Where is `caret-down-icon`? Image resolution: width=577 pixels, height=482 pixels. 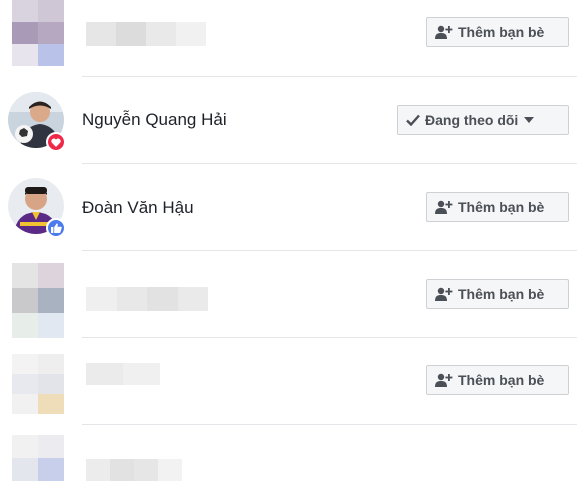
caret-down-icon is located at coordinates (529, 120).